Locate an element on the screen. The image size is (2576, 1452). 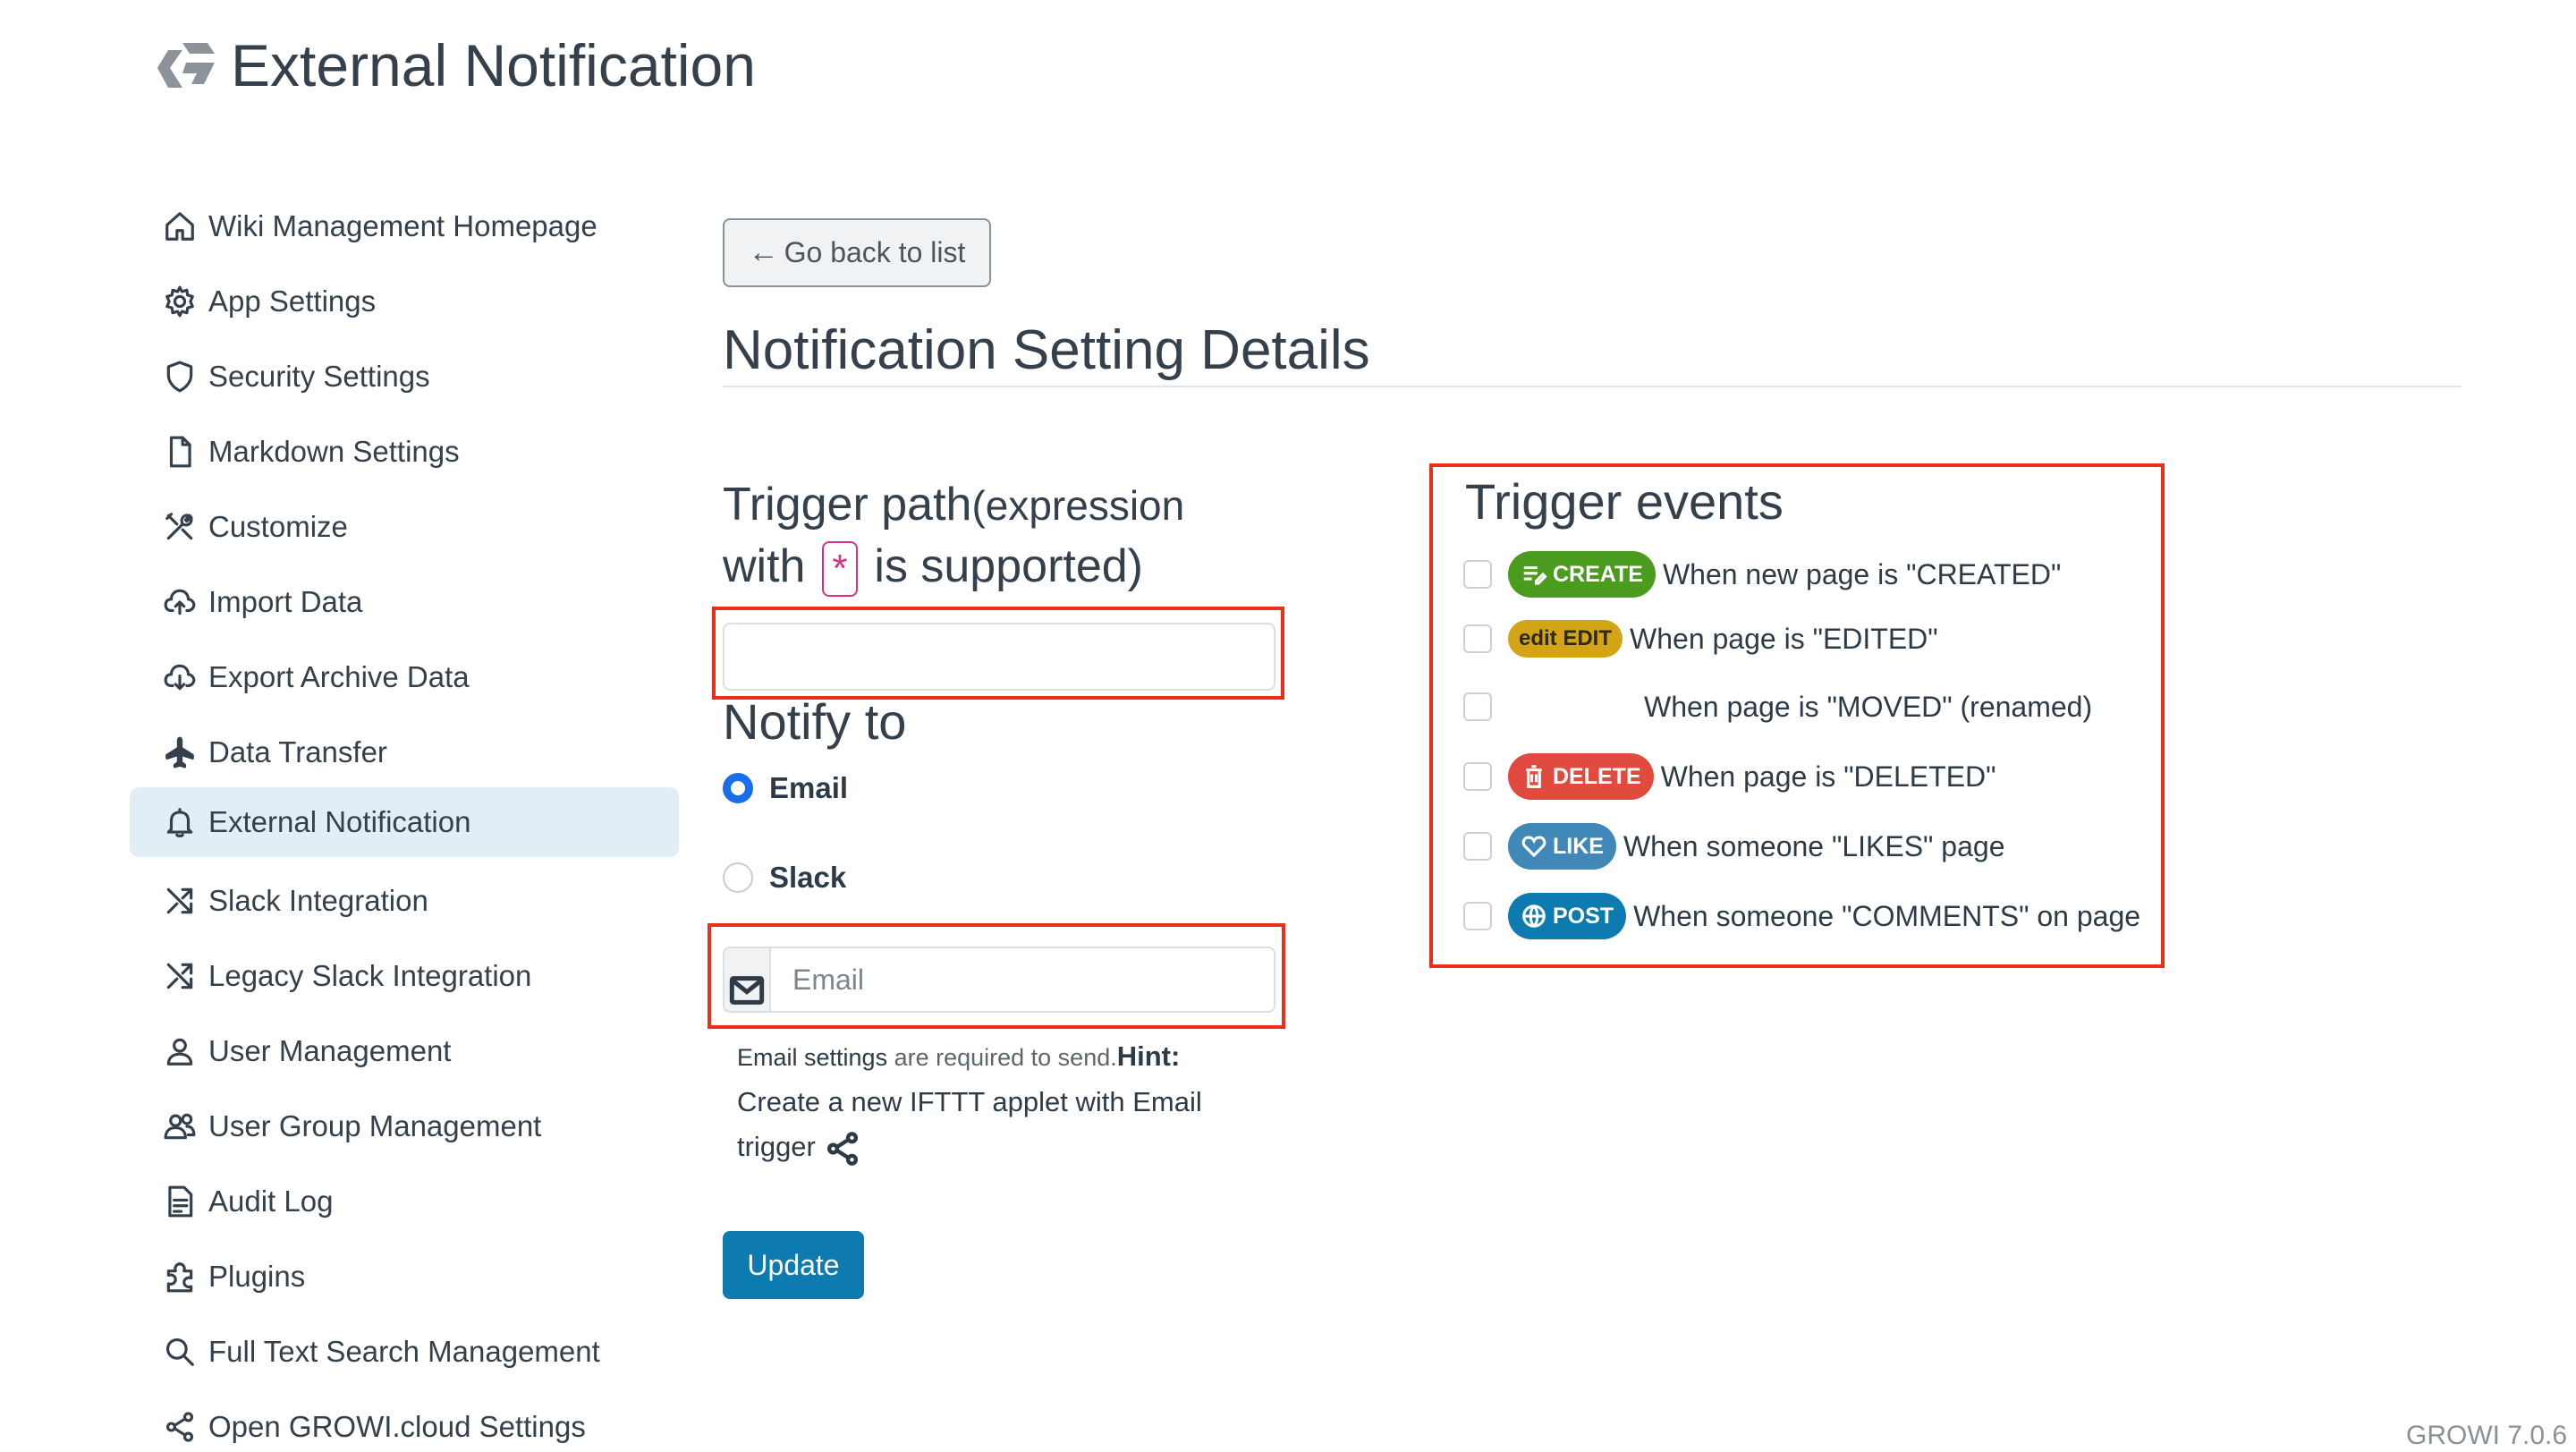
sidebar-item-slack-integration: Slack Integration is located at coordinates (404, 901).